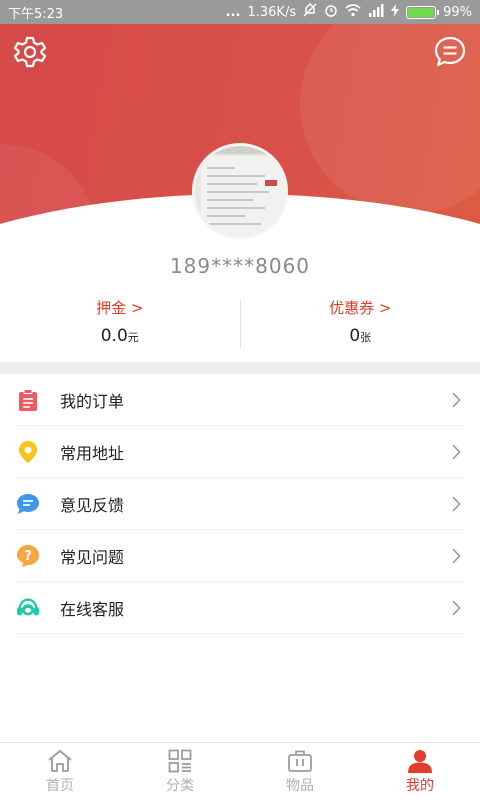 This screenshot has width=480, height=800. I want to click on coupon-stat: 优惠券 > 0张, so click(360, 326).